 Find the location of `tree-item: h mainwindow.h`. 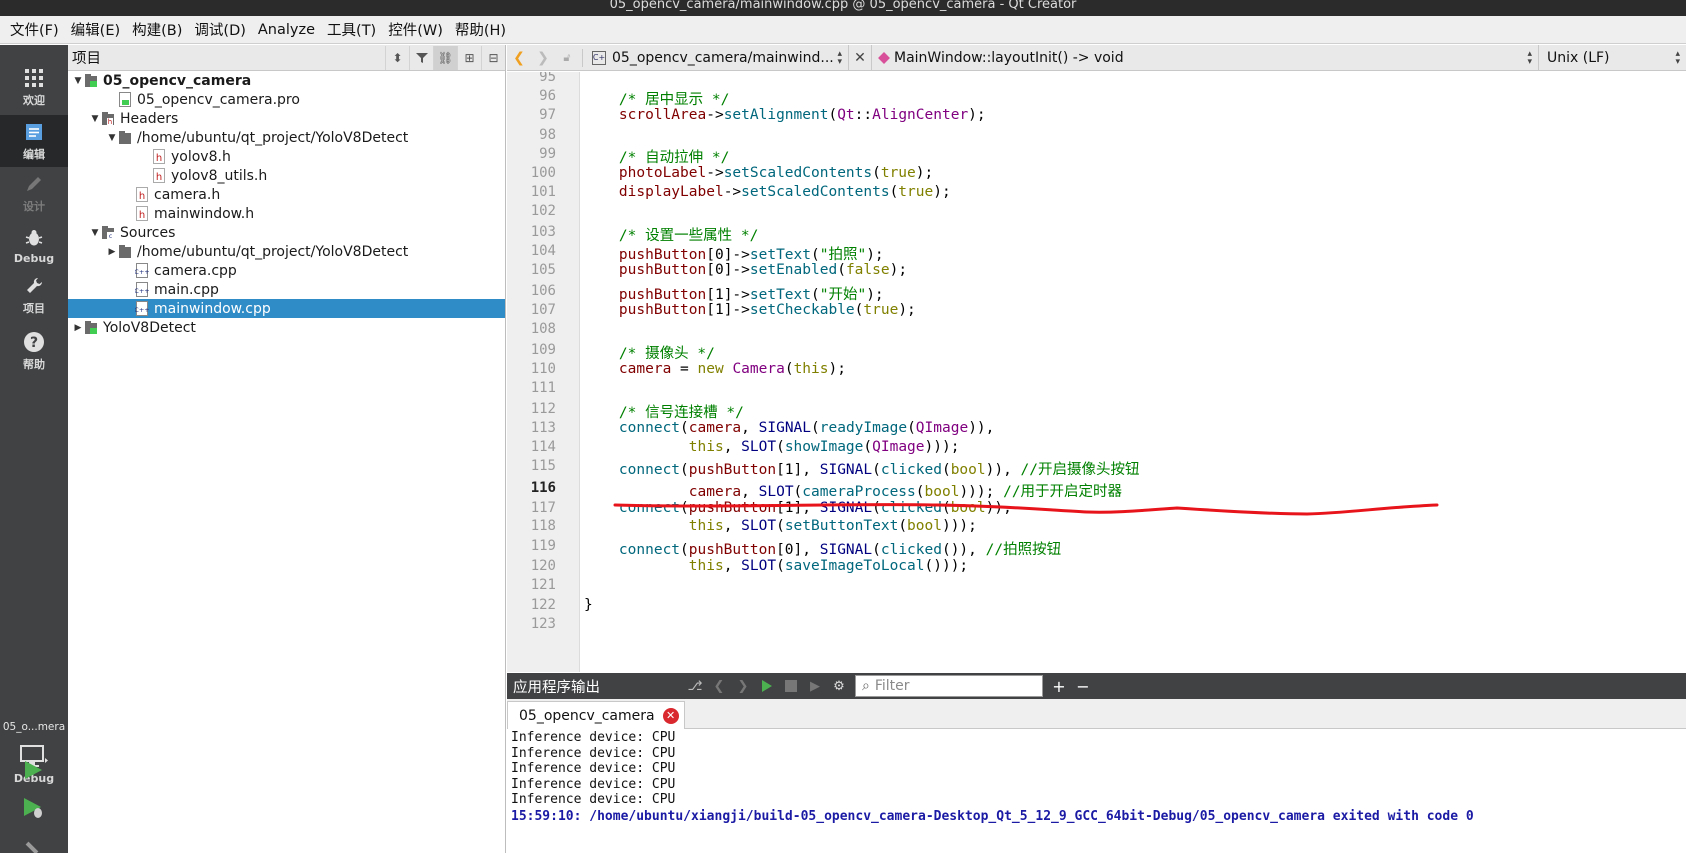

tree-item: h mainwindow.h is located at coordinates (286, 213).